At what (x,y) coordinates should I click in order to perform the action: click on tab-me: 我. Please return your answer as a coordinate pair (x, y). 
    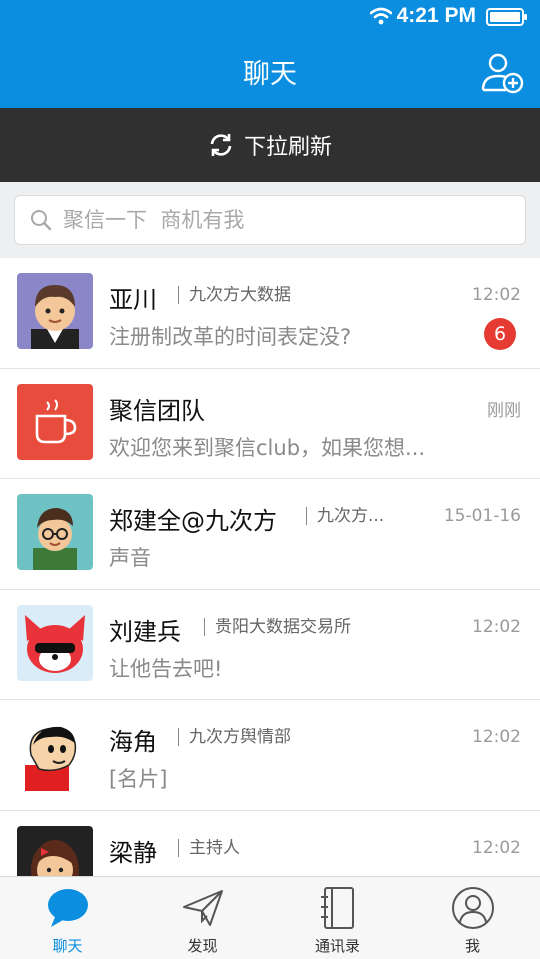
    Looking at the image, I should click on (472, 918).